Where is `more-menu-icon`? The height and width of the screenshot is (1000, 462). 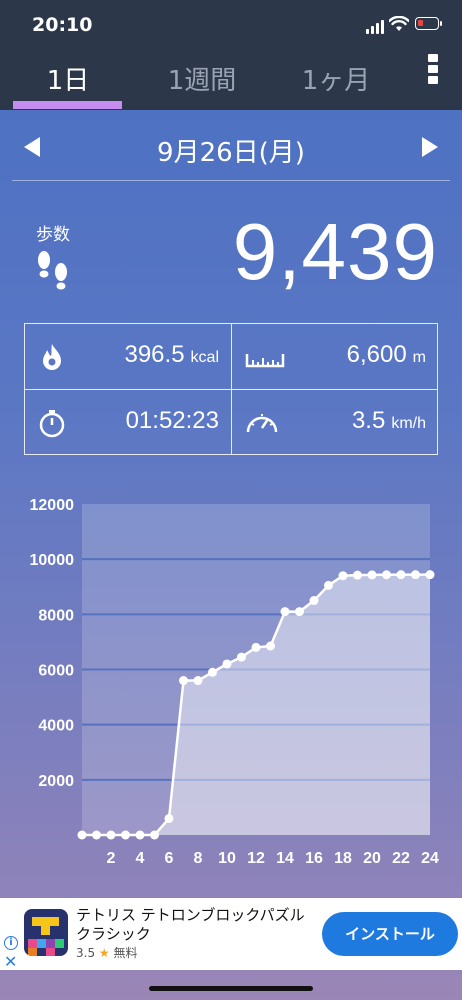 more-menu-icon is located at coordinates (433, 71).